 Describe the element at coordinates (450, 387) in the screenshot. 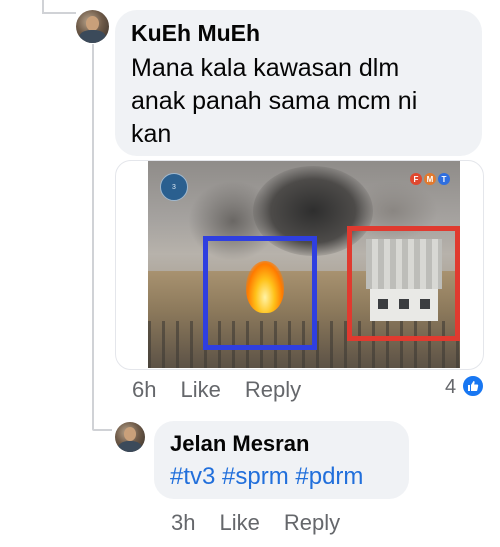

I see `reaction-count: 4` at that location.